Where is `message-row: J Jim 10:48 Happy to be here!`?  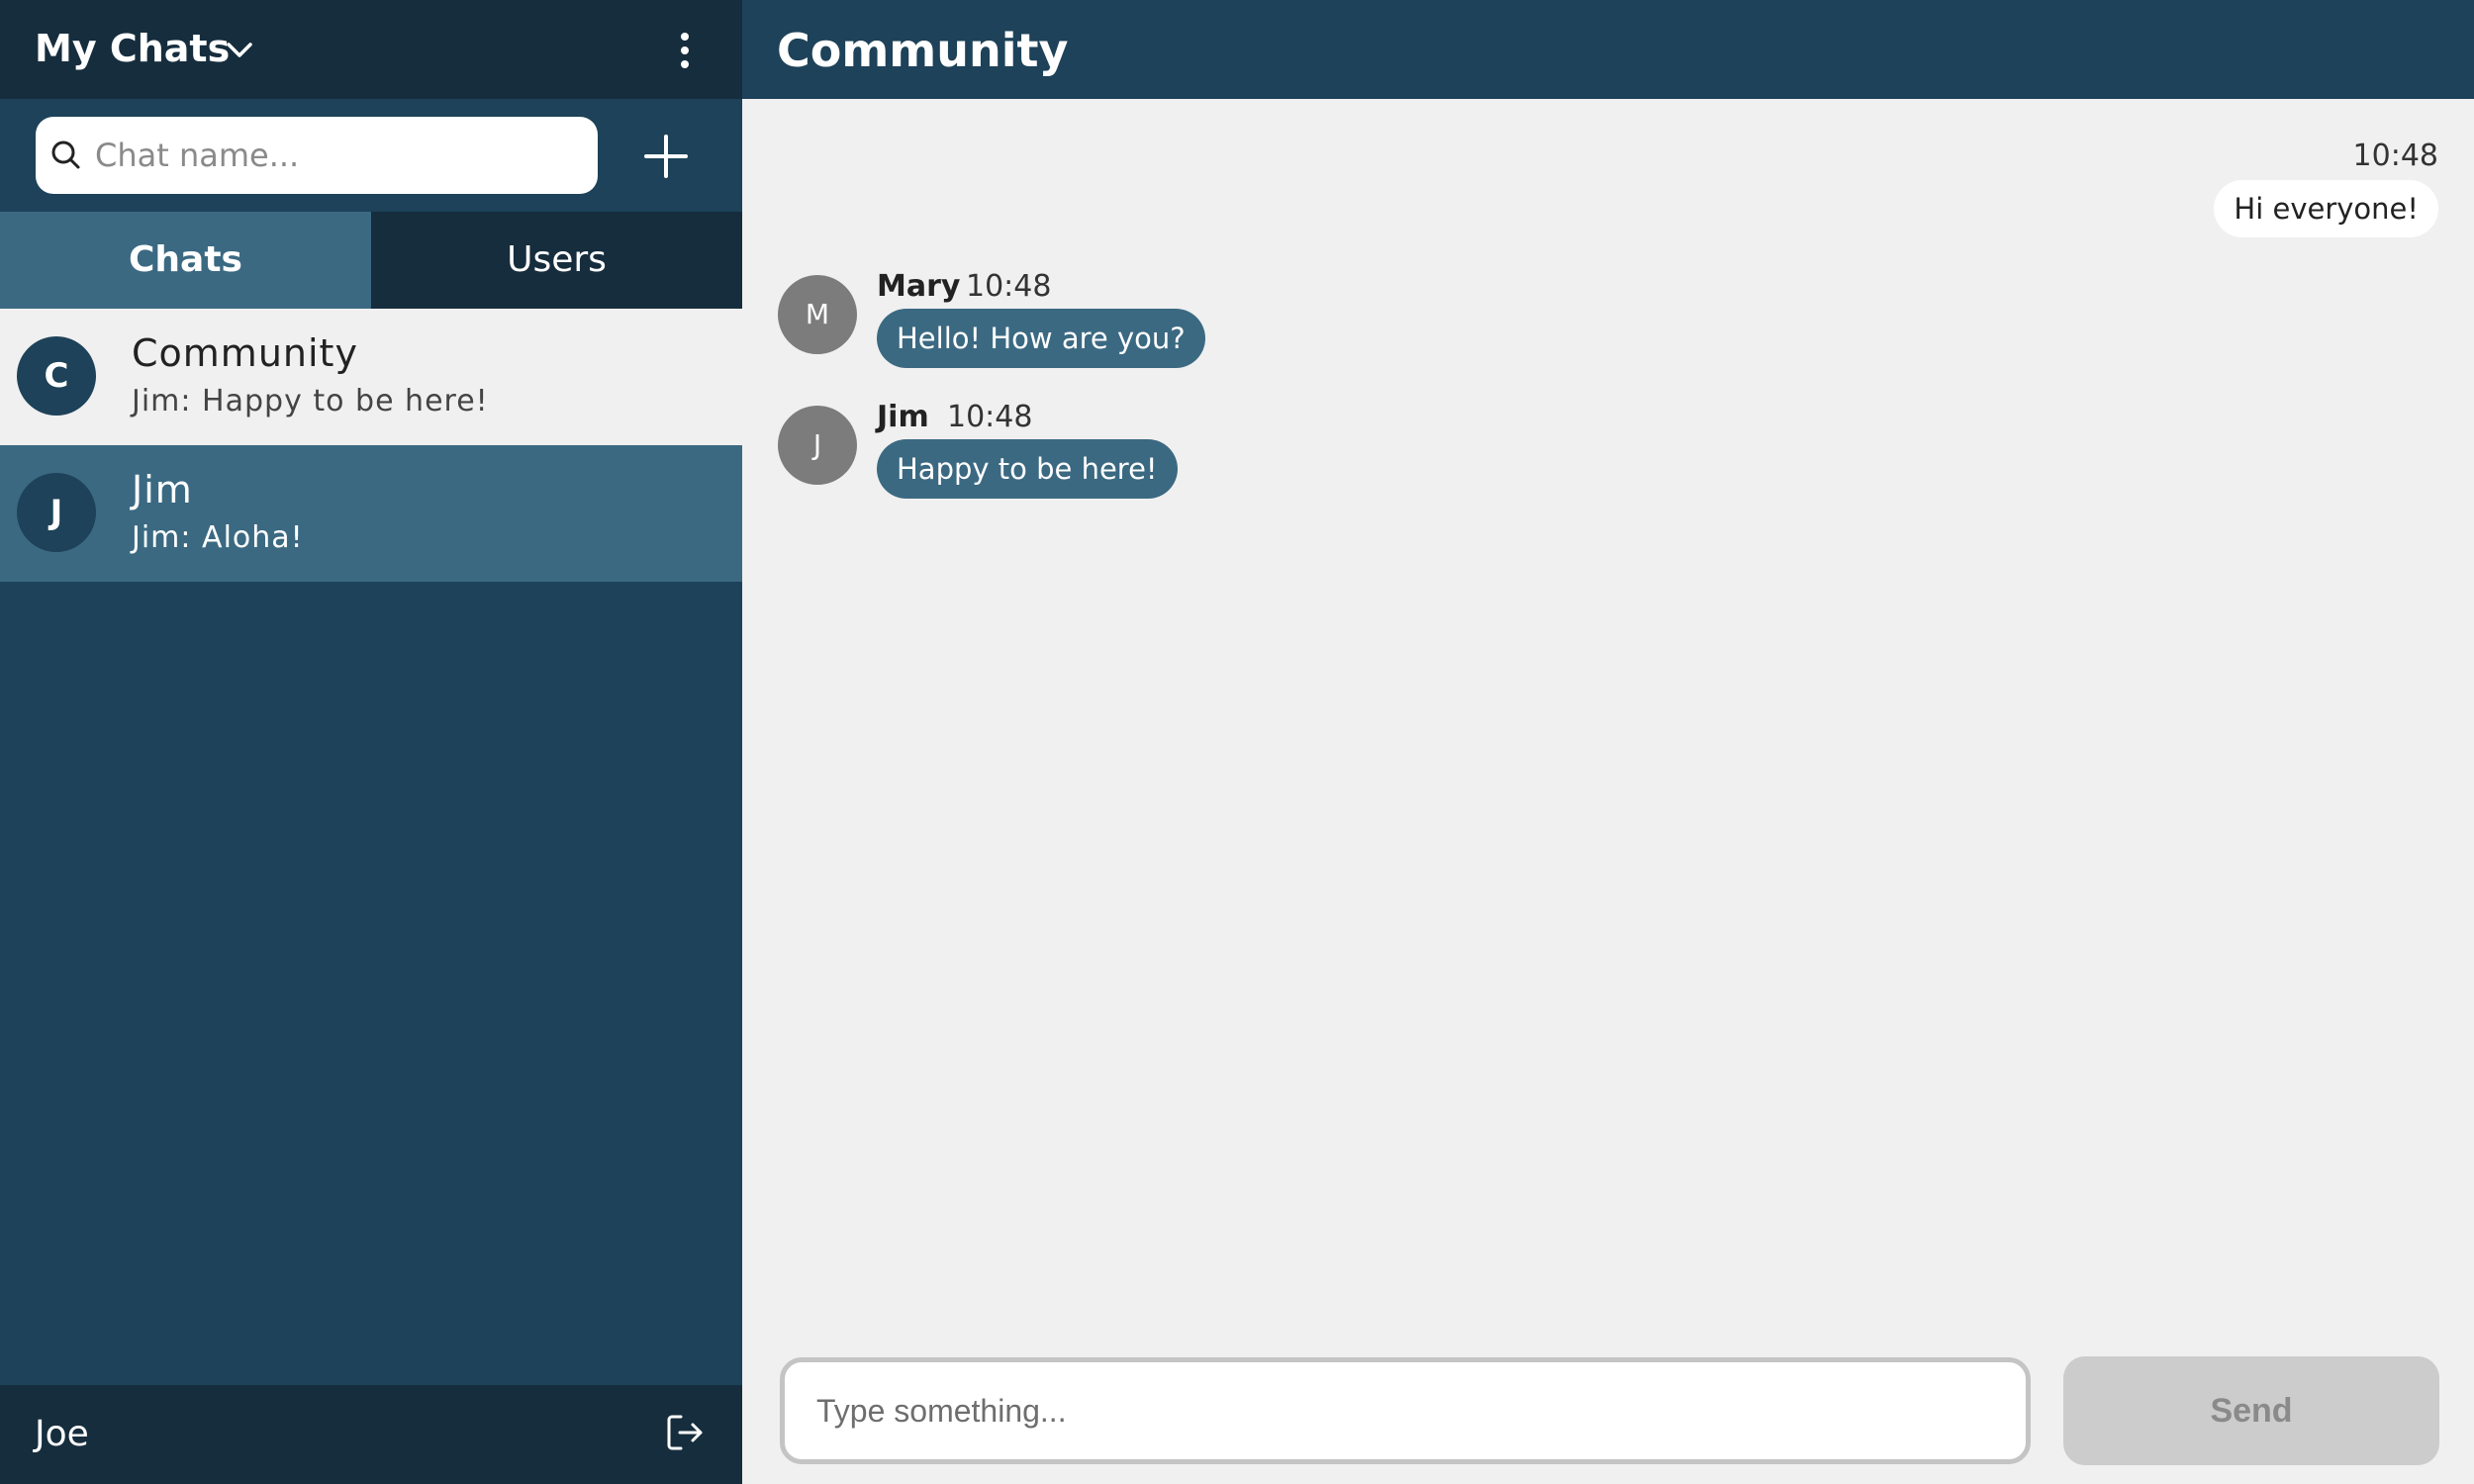 message-row: J Jim 10:48 Happy to be here! is located at coordinates (1223, 454).